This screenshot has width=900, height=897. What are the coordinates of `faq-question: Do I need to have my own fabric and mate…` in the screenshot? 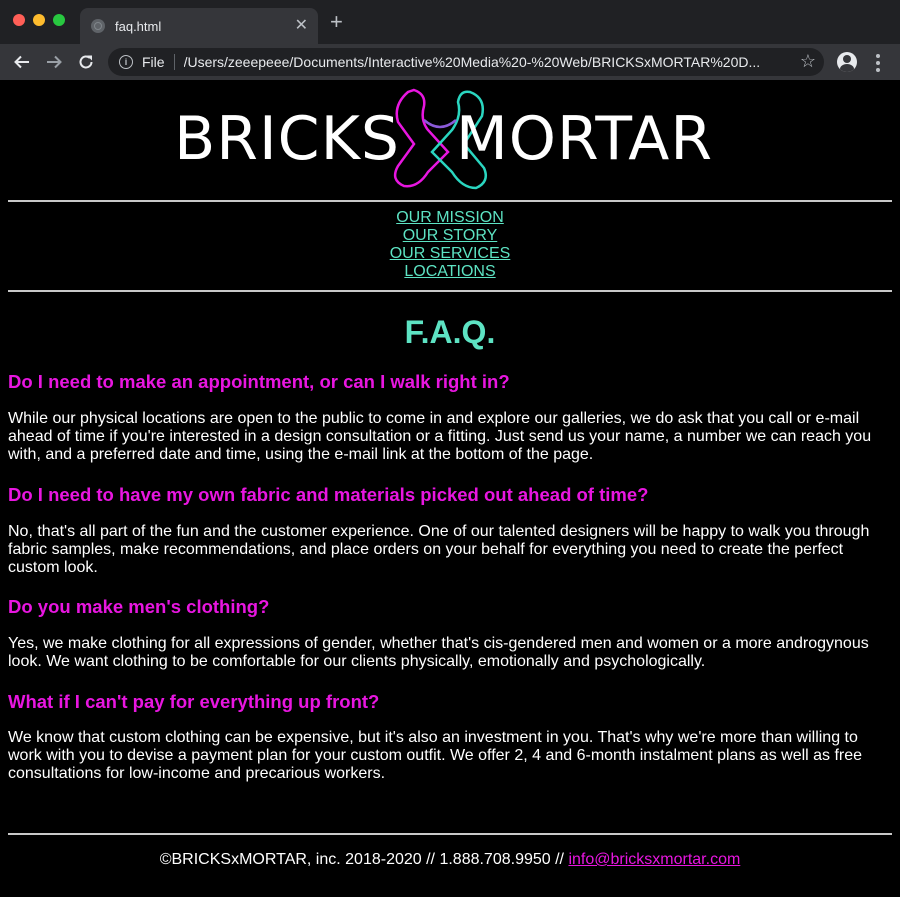 It's located at (328, 494).